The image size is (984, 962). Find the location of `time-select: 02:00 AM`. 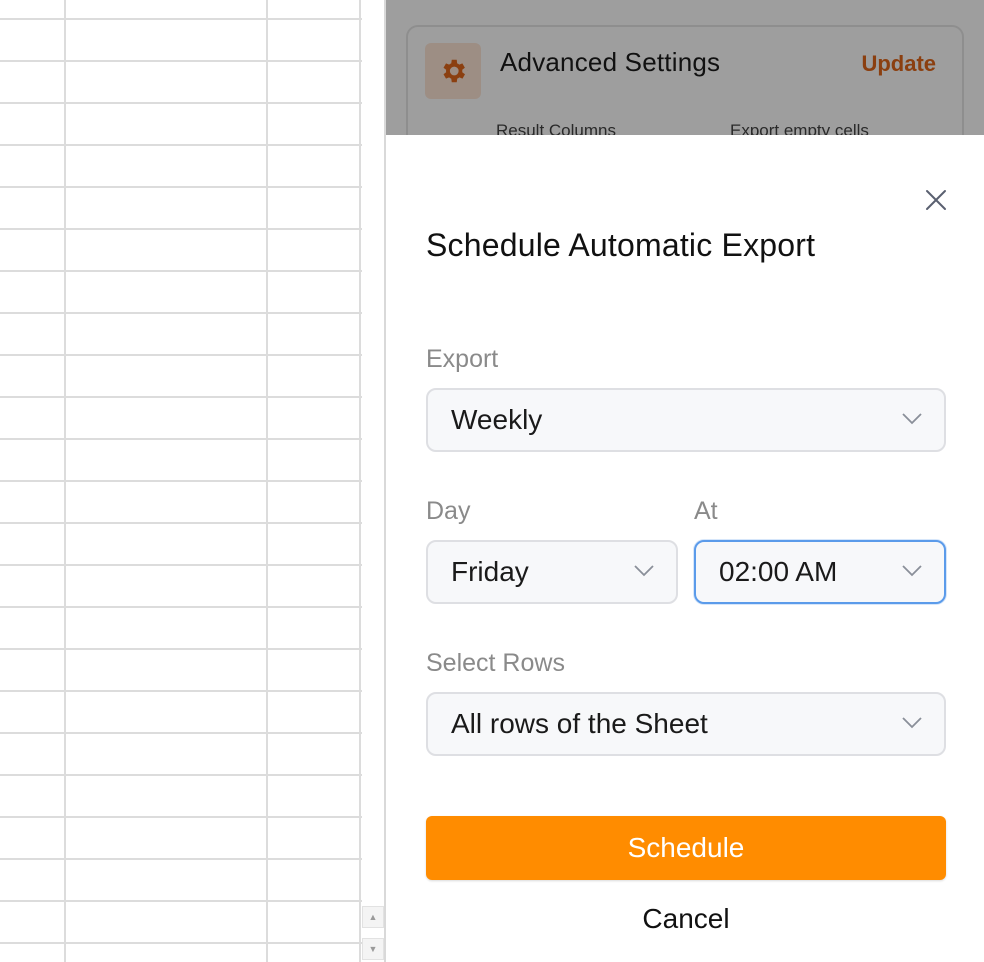

time-select: 02:00 AM is located at coordinates (820, 572).